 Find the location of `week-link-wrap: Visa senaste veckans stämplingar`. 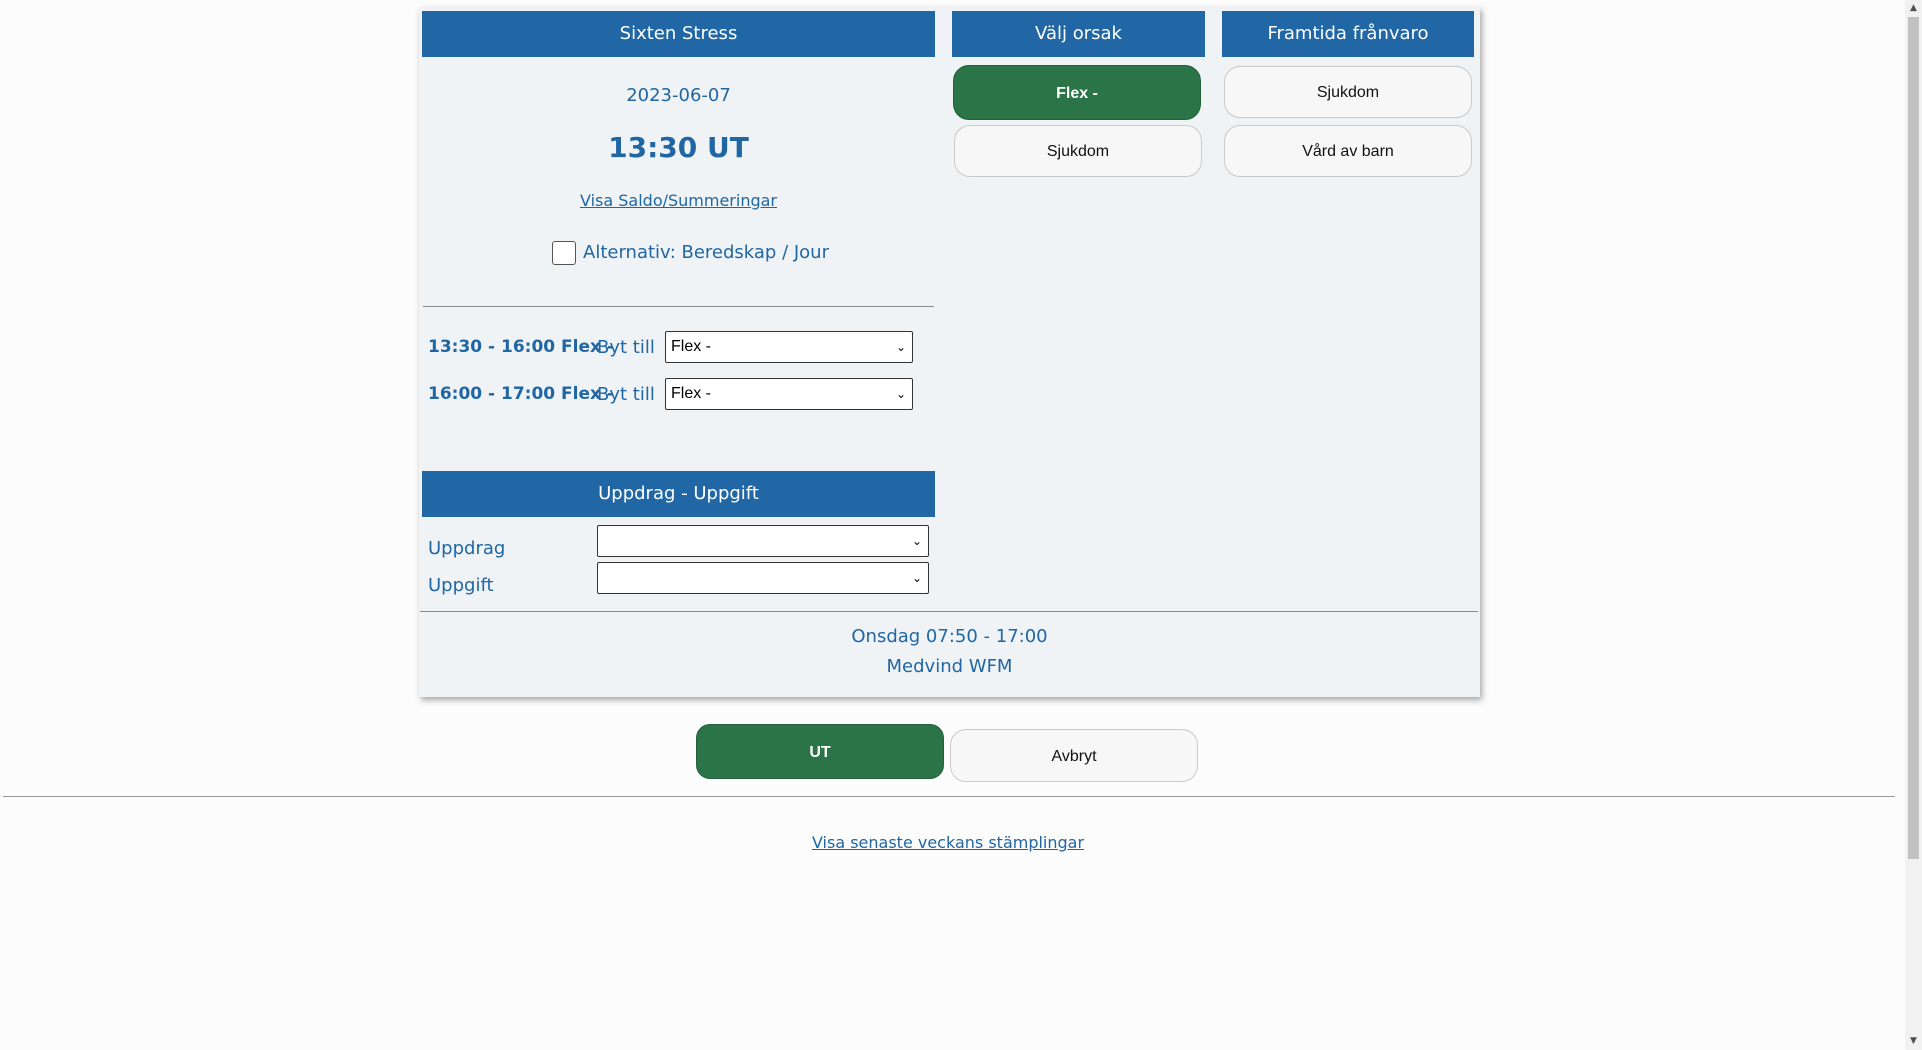

week-link-wrap: Visa senaste veckans stämplingar is located at coordinates (948, 842).